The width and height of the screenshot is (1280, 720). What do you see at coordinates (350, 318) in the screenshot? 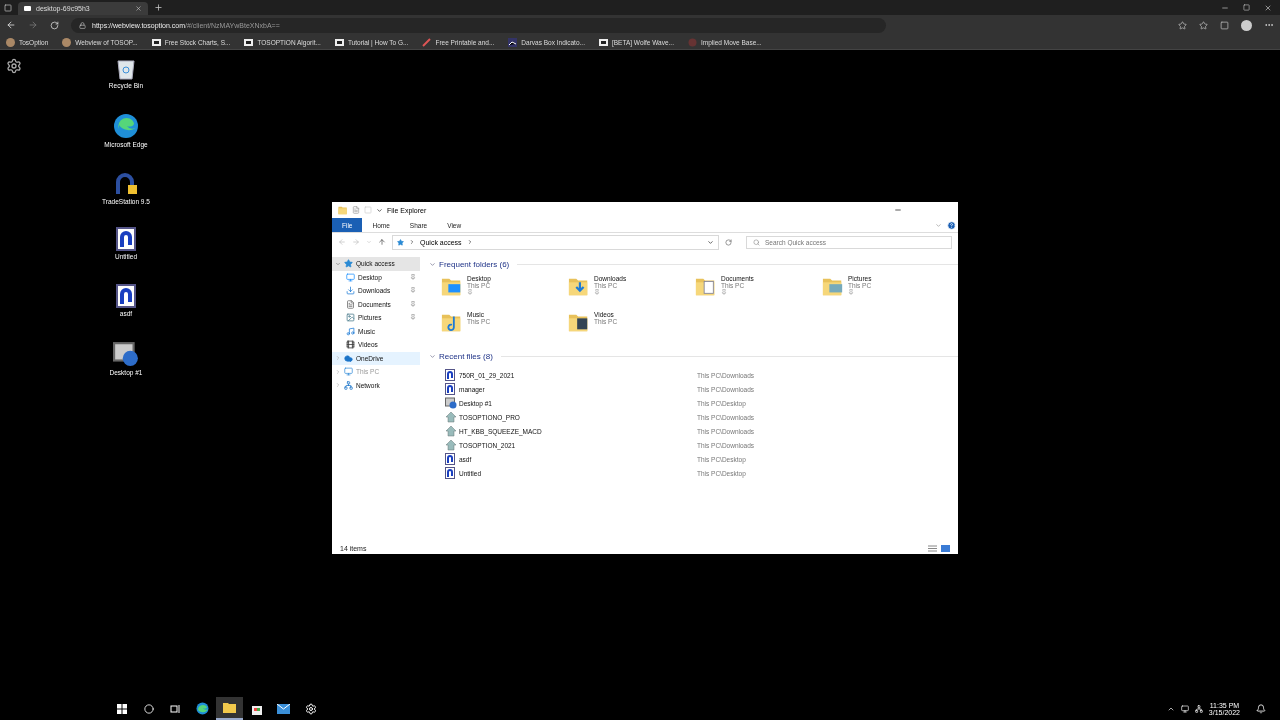
I see `image-icon` at bounding box center [350, 318].